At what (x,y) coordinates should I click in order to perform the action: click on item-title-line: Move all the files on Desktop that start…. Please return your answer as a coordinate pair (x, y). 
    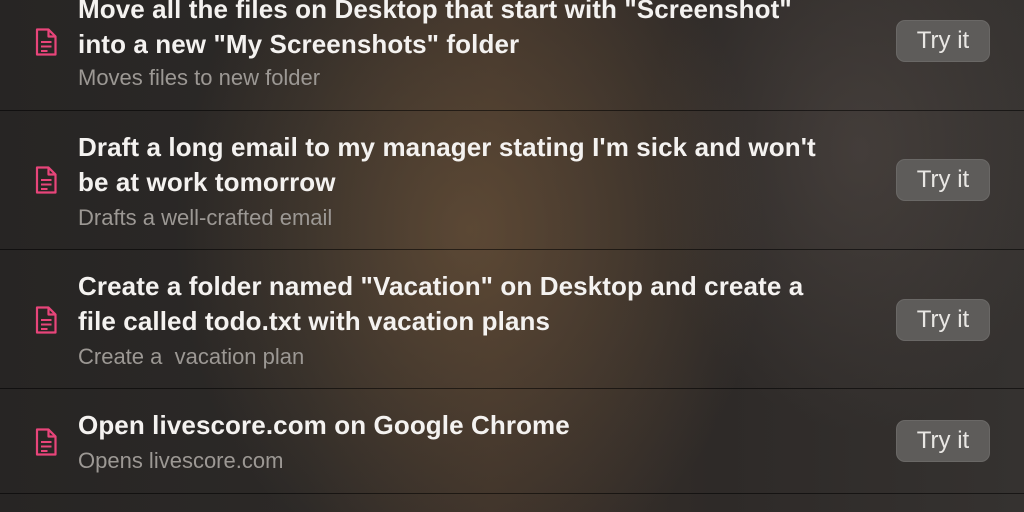
    Looking at the image, I should click on (435, 12).